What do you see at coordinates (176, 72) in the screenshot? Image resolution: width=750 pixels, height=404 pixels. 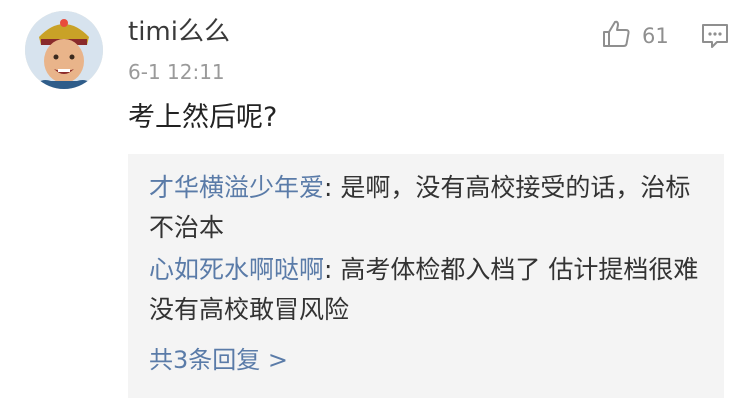 I see `comment-timestamp: 6-1 12:11` at bounding box center [176, 72].